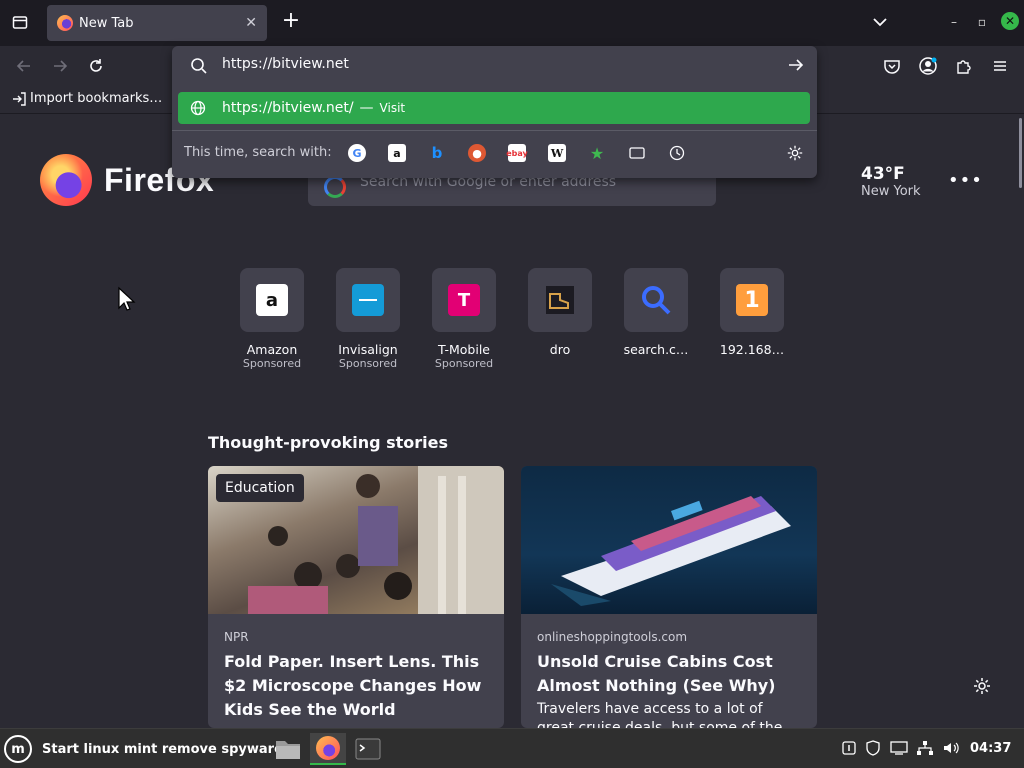  I want to click on top-site-tile: dro, so click(560, 312).